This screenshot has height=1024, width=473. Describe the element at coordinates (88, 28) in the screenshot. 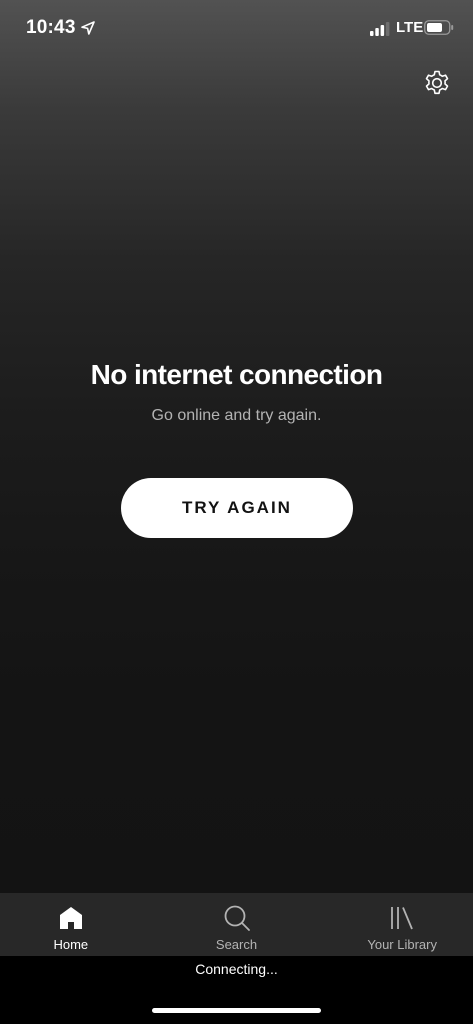

I see `location-arrow-icon` at that location.